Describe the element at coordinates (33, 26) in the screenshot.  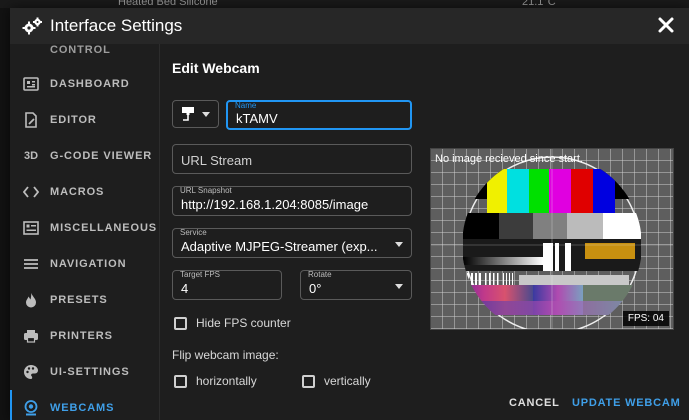
I see `cogs-icon` at that location.